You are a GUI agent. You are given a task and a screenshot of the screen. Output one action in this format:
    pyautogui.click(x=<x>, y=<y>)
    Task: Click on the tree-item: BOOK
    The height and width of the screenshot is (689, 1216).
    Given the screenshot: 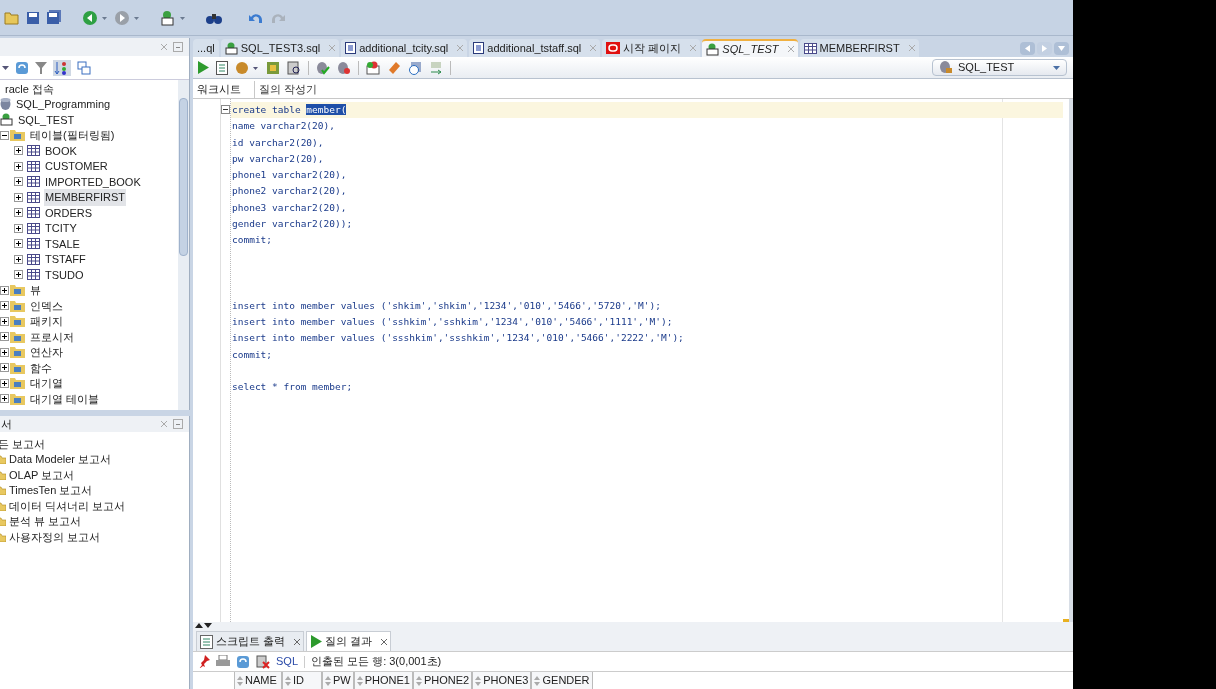 What is the action you would take?
    pyautogui.click(x=61, y=150)
    